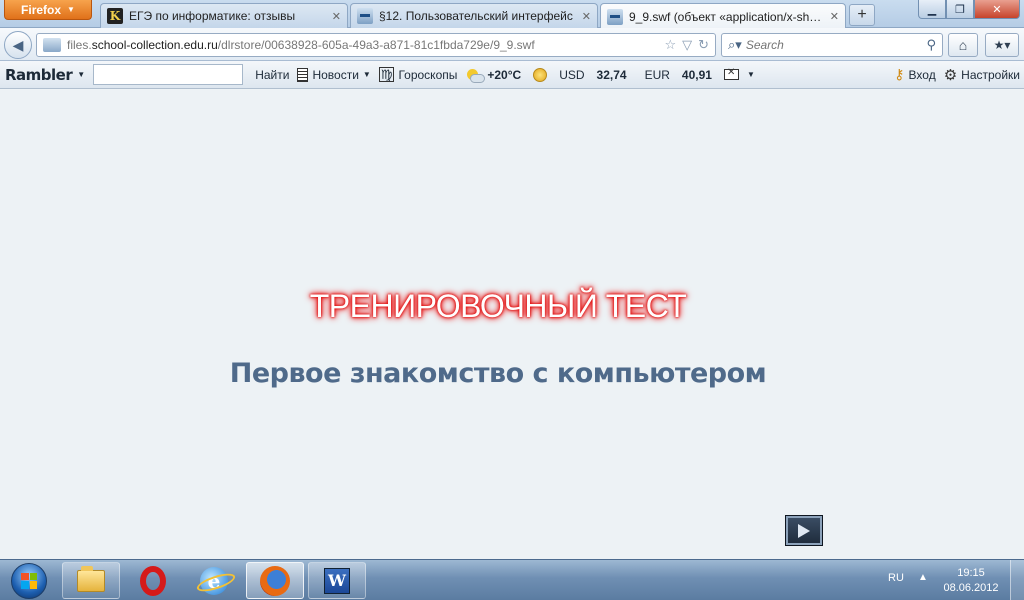  I want to click on show-hidden-icons-icon: ▲, so click(923, 577).